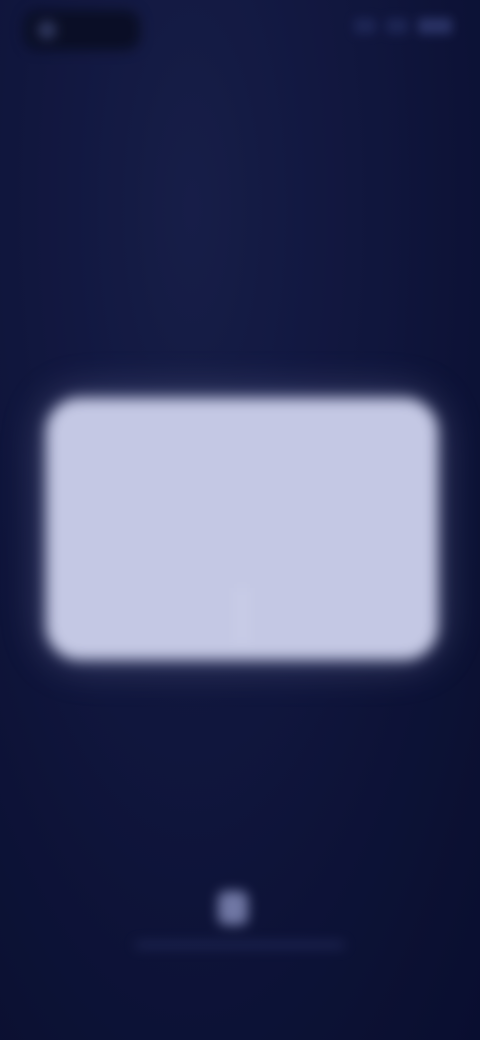 This screenshot has height=1040, width=480. I want to click on dialog-actions, so click(242, 620).